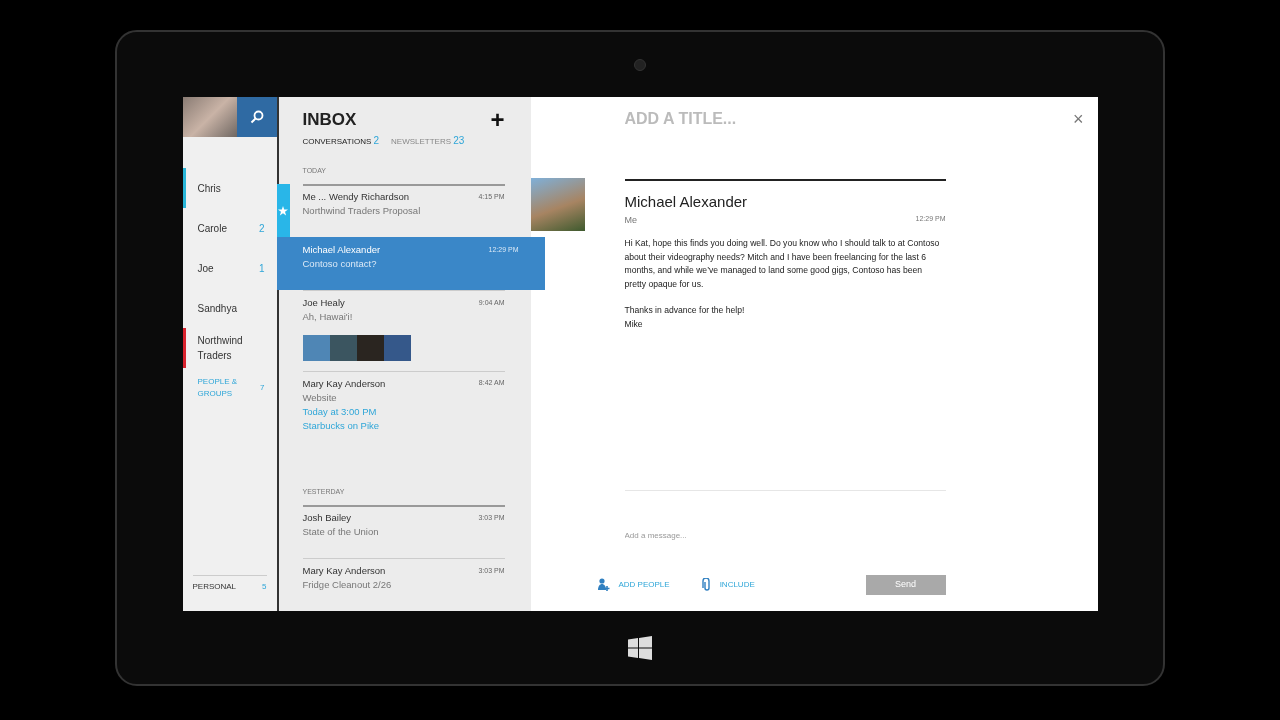 Image resolution: width=1280 pixels, height=720 pixels. I want to click on windows-logo-icon, so click(640, 647).